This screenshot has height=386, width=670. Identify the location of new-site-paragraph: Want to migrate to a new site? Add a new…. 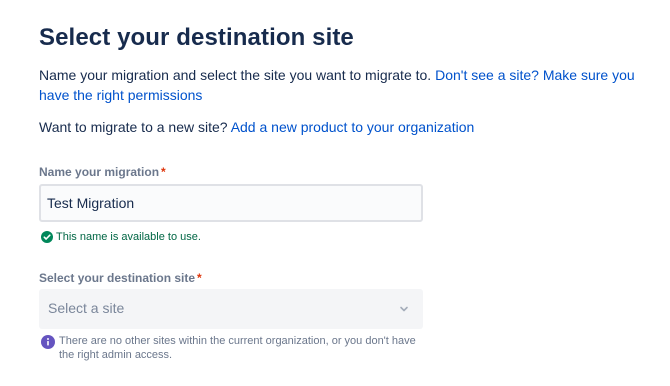
(344, 127).